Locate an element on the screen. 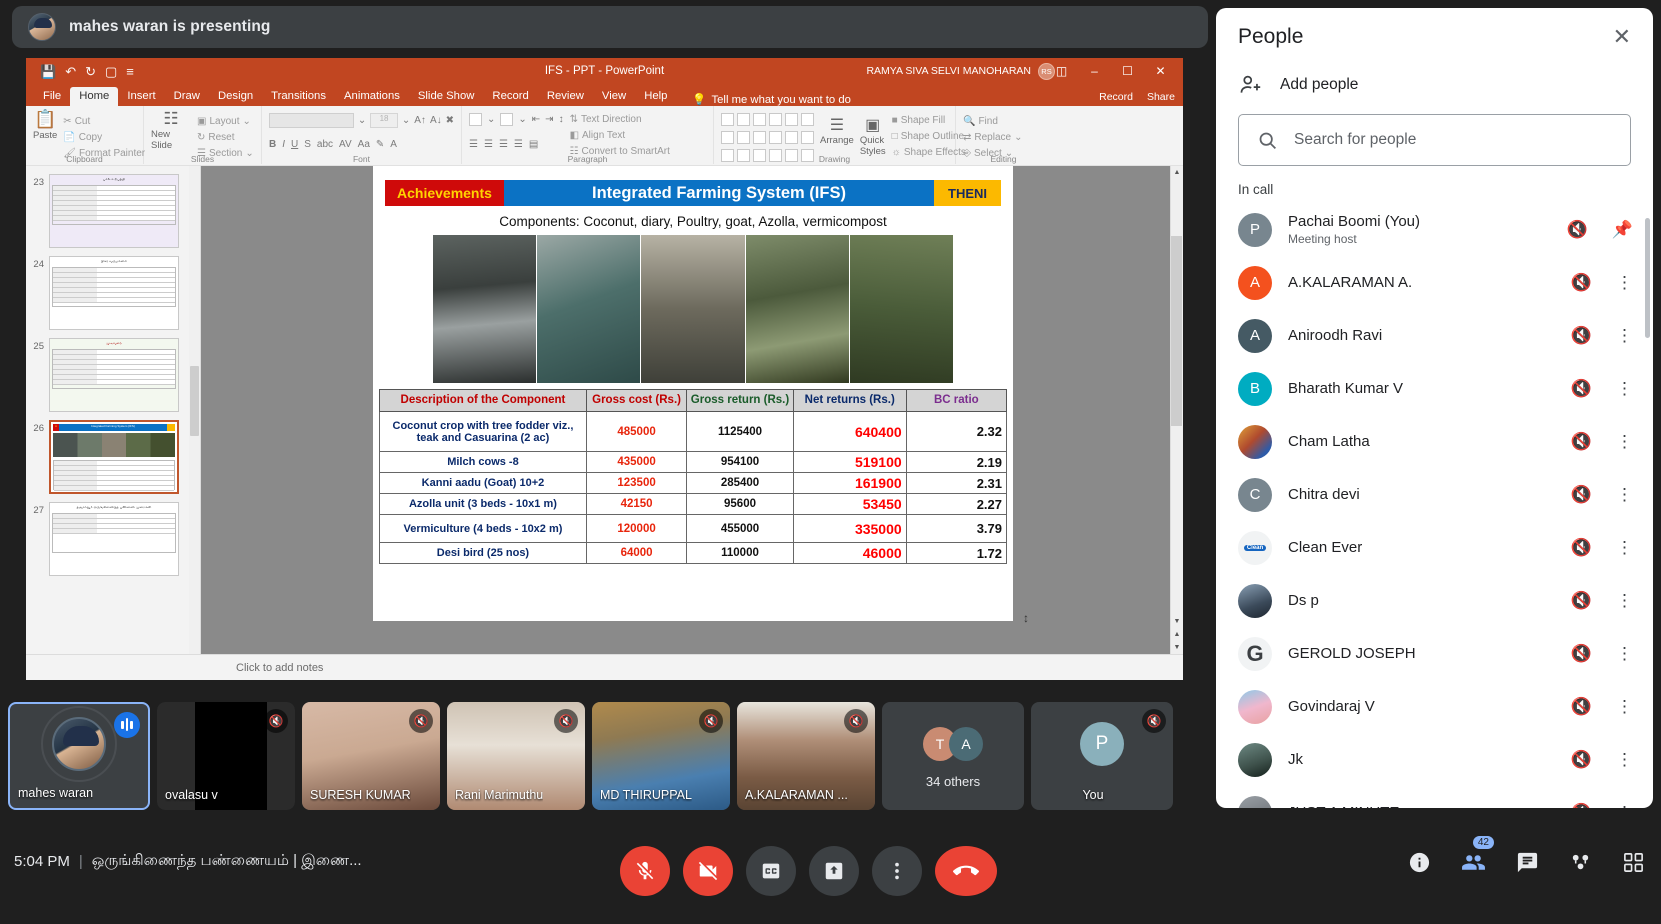 Image resolution: width=1661 pixels, height=924 pixels. people-list-scrollbar is located at coordinates (1647, 278).